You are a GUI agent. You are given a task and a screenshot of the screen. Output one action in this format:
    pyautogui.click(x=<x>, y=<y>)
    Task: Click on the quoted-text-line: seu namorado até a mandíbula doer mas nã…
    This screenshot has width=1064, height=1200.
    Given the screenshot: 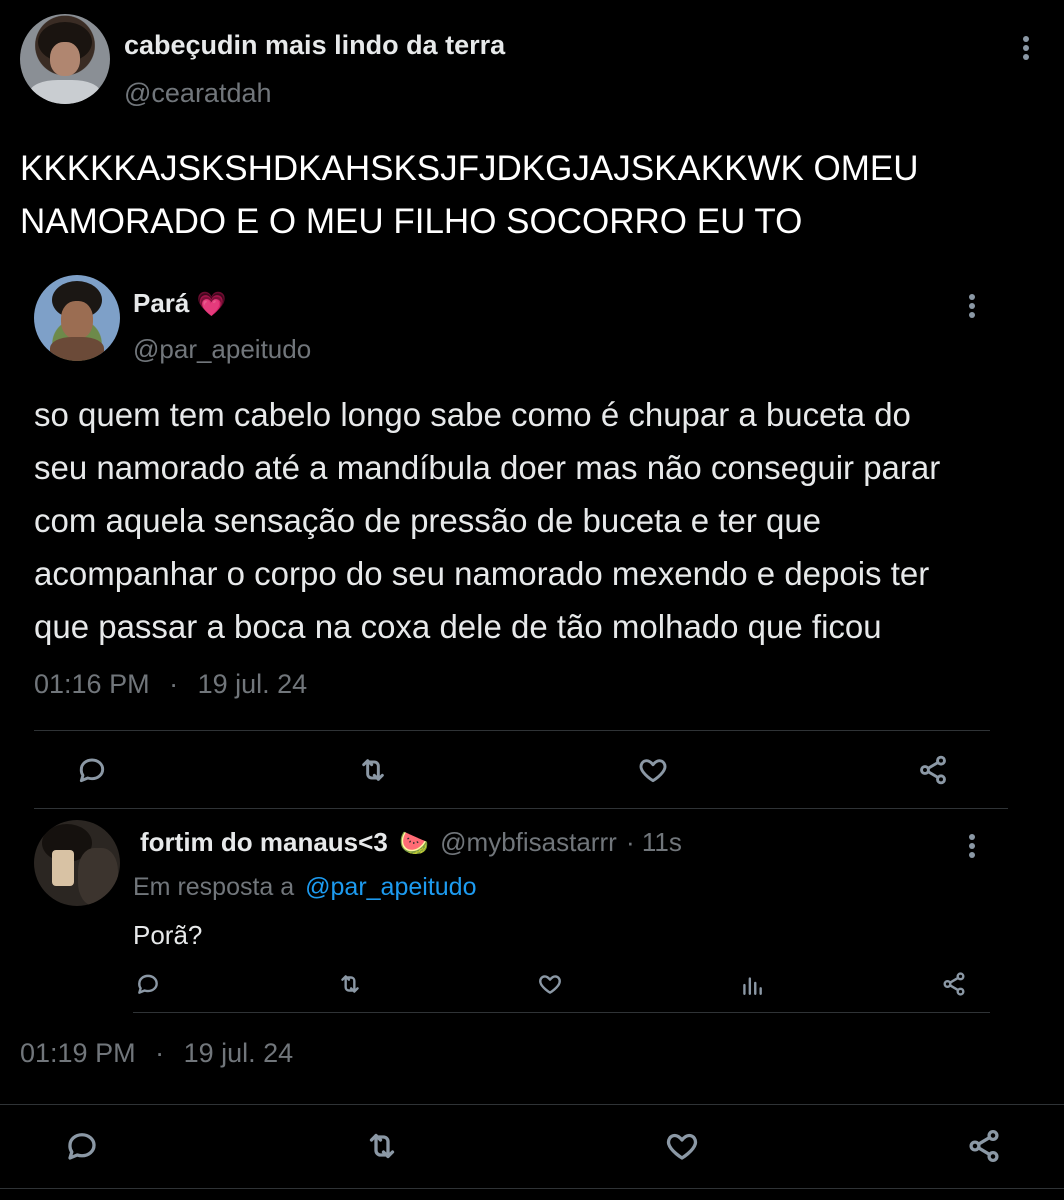 What is the action you would take?
    pyautogui.click(x=487, y=467)
    